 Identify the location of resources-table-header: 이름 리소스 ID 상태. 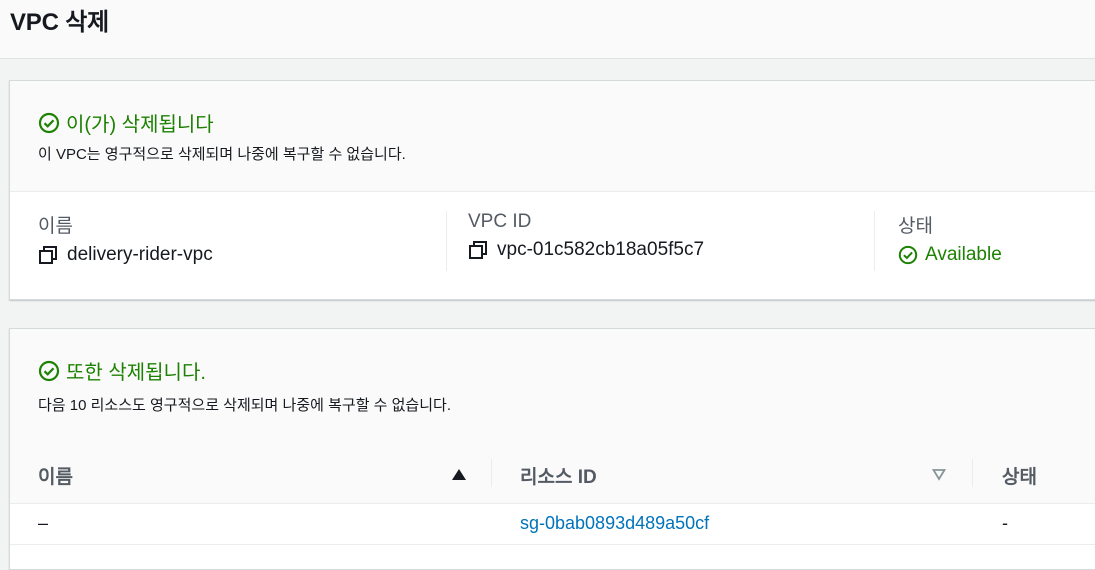
(552, 475).